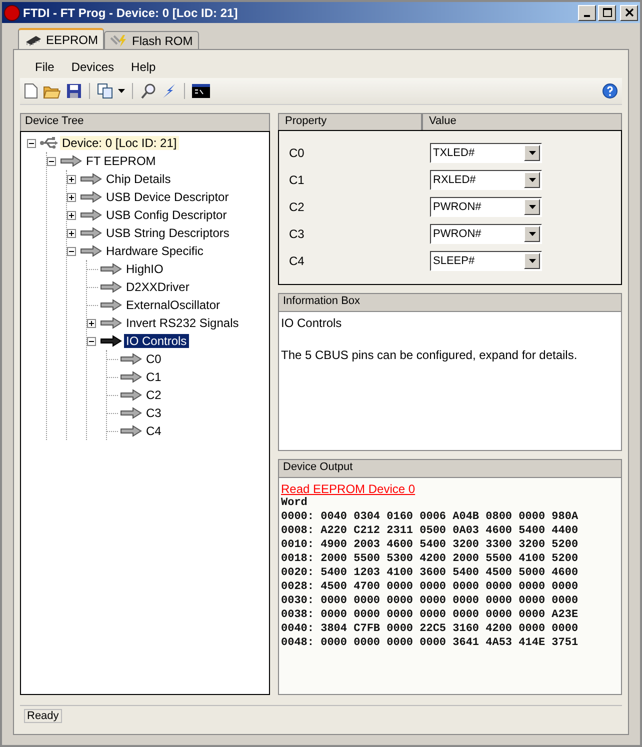  Describe the element at coordinates (167, 197) in the screenshot. I see `tree-item: USB Device Descriptor` at that location.